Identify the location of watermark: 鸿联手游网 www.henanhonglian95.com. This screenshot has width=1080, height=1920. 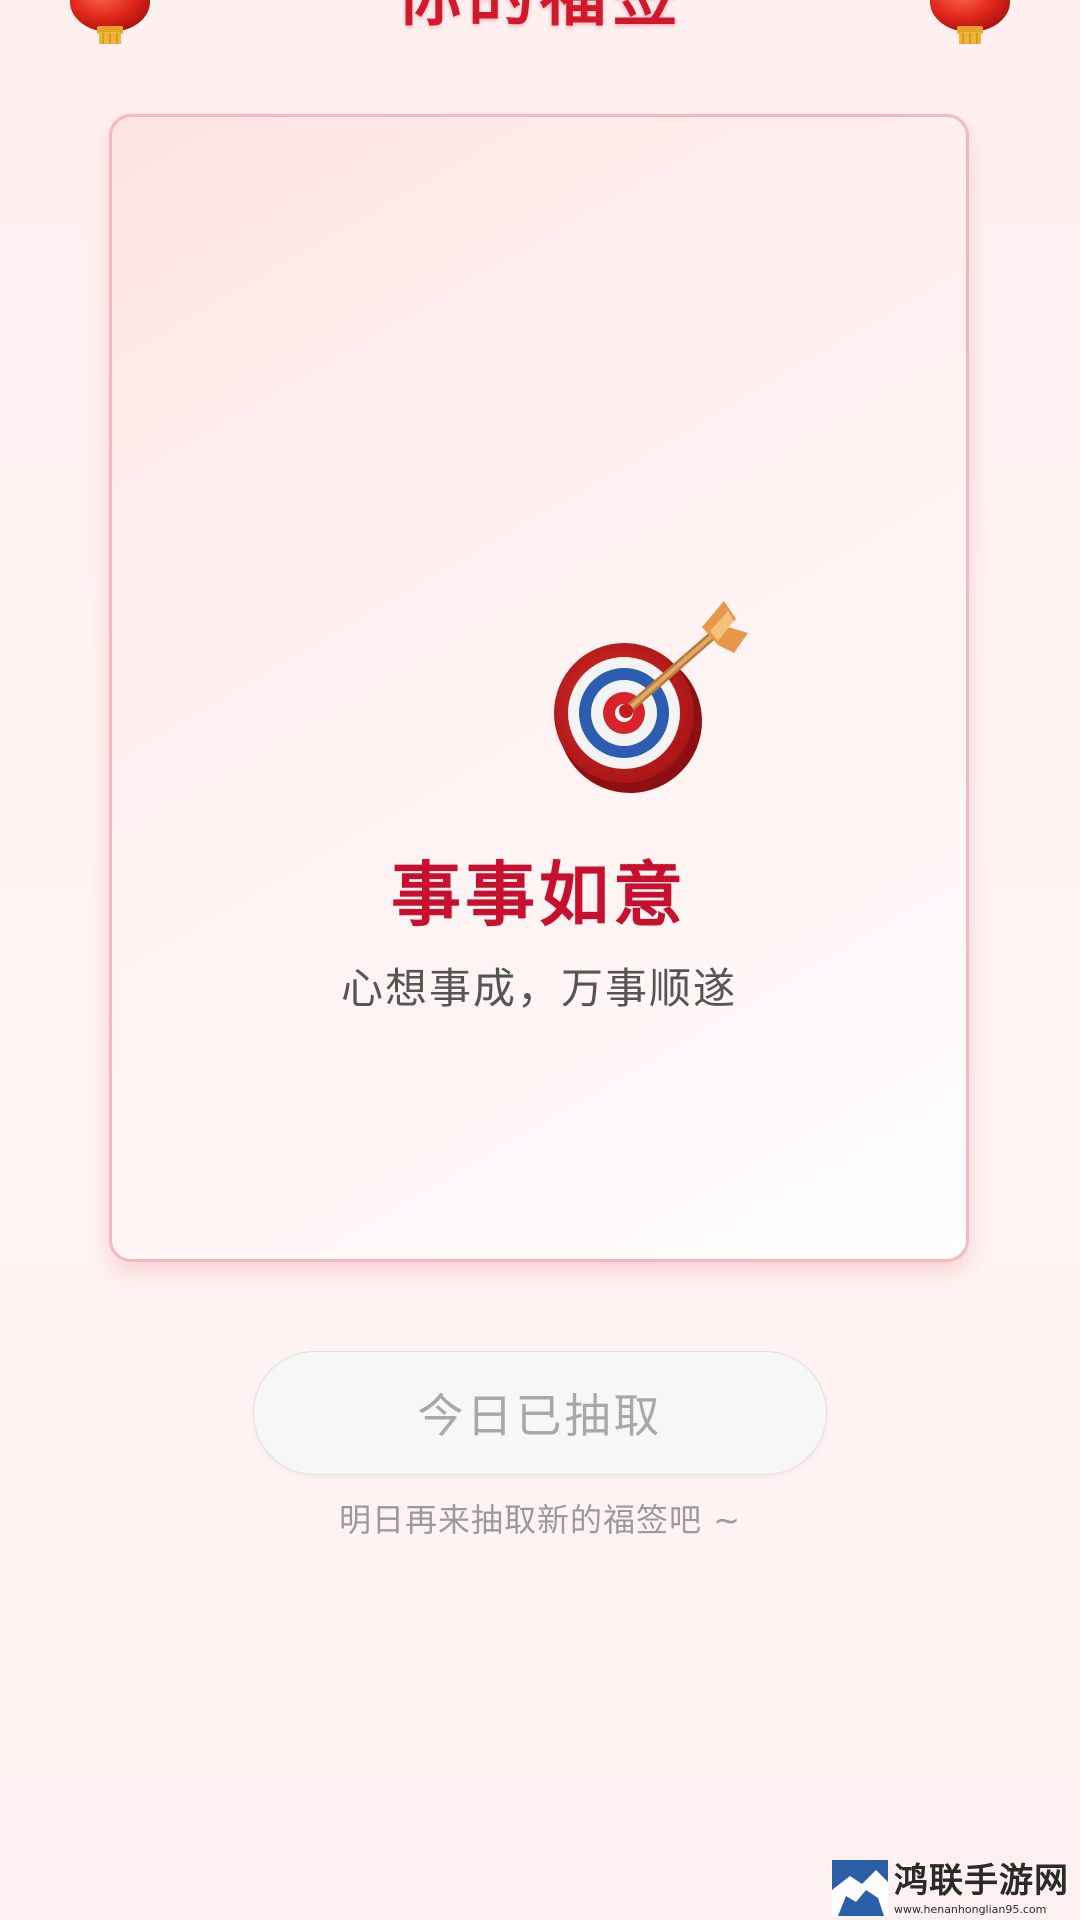
(956, 1890).